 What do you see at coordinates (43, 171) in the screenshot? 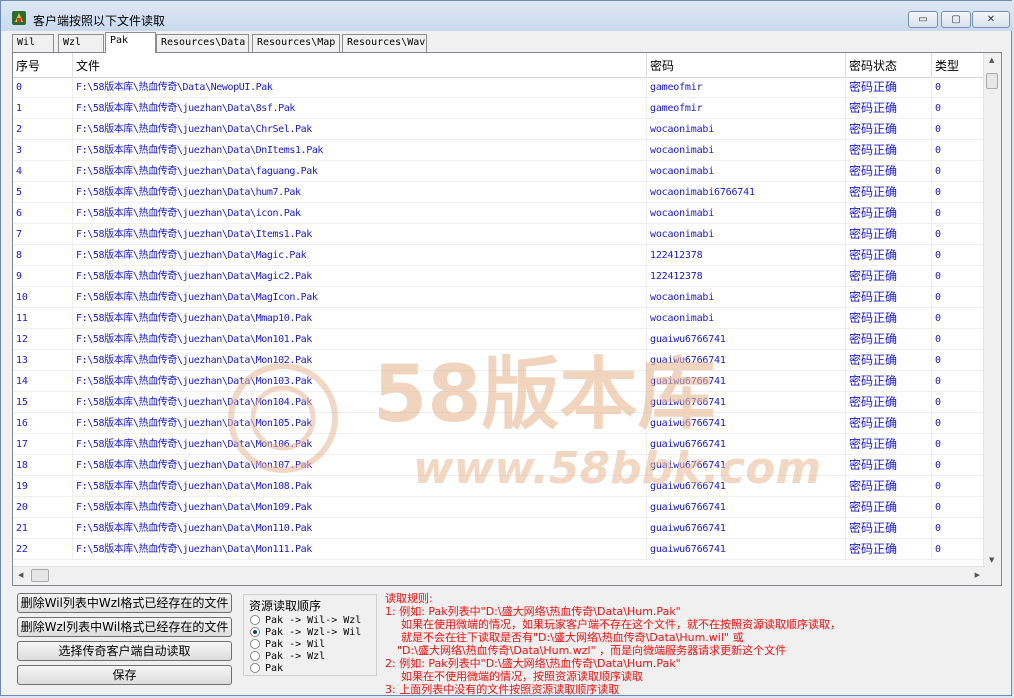
I see `cell-index: 4` at bounding box center [43, 171].